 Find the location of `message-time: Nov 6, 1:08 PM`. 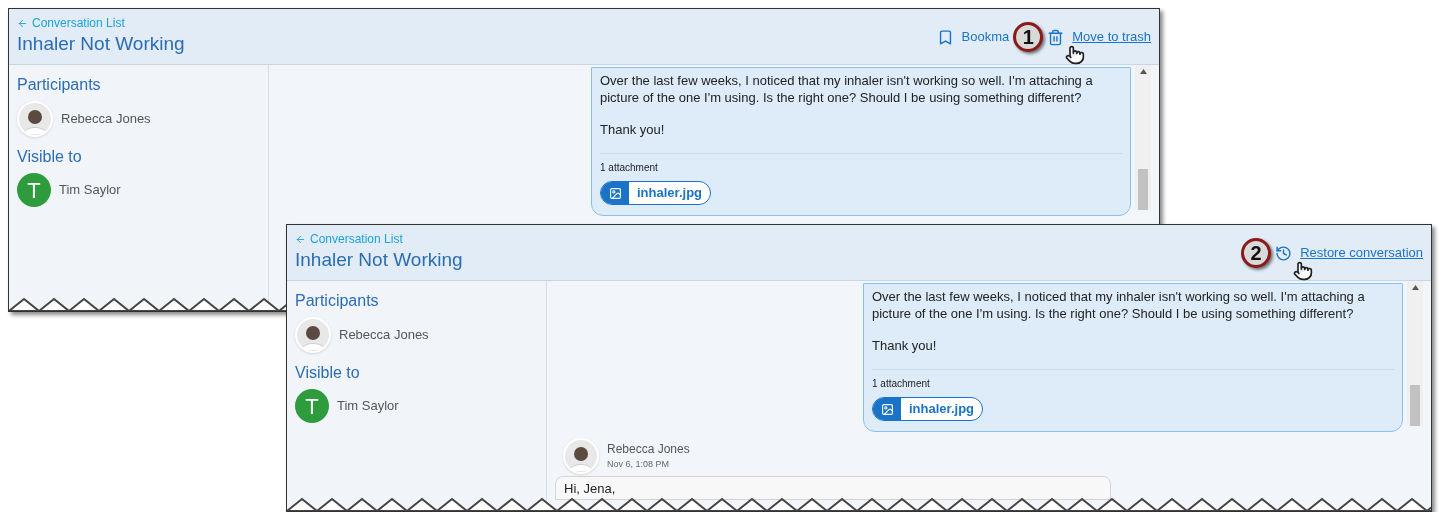

message-time: Nov 6, 1:08 PM is located at coordinates (639, 464).